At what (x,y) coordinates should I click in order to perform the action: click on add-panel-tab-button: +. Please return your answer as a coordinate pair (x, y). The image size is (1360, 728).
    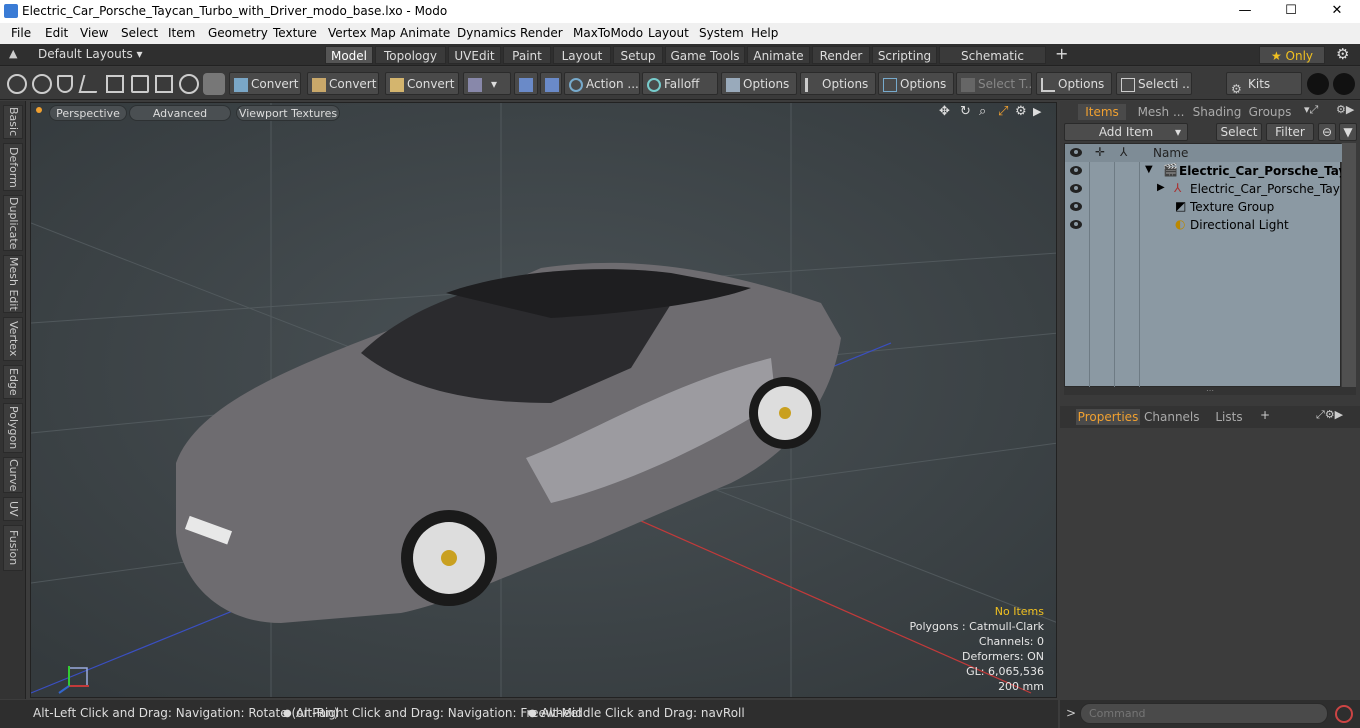
    Looking at the image, I should click on (1265, 415).